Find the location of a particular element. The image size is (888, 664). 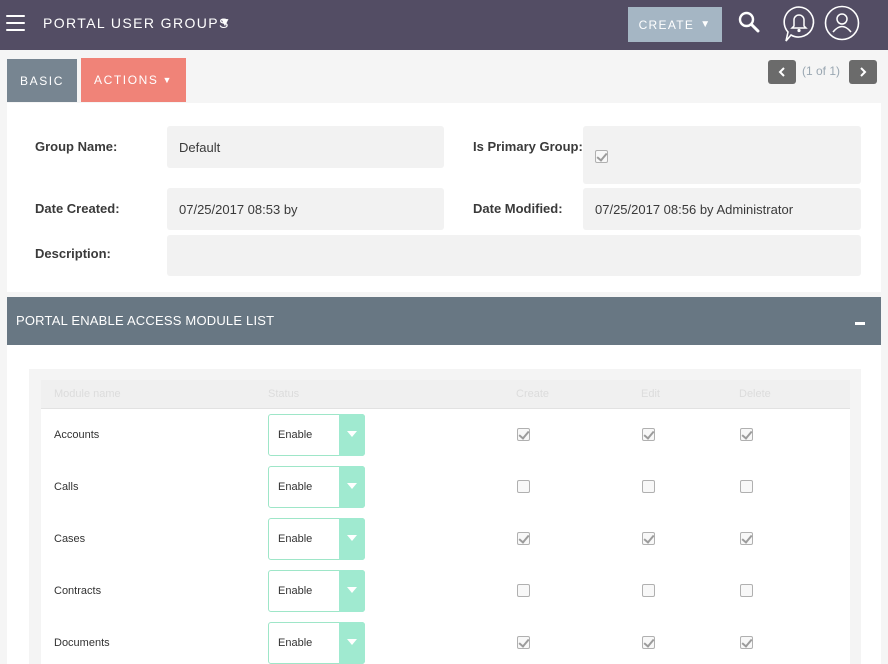

chevron-left-icon is located at coordinates (781, 72).